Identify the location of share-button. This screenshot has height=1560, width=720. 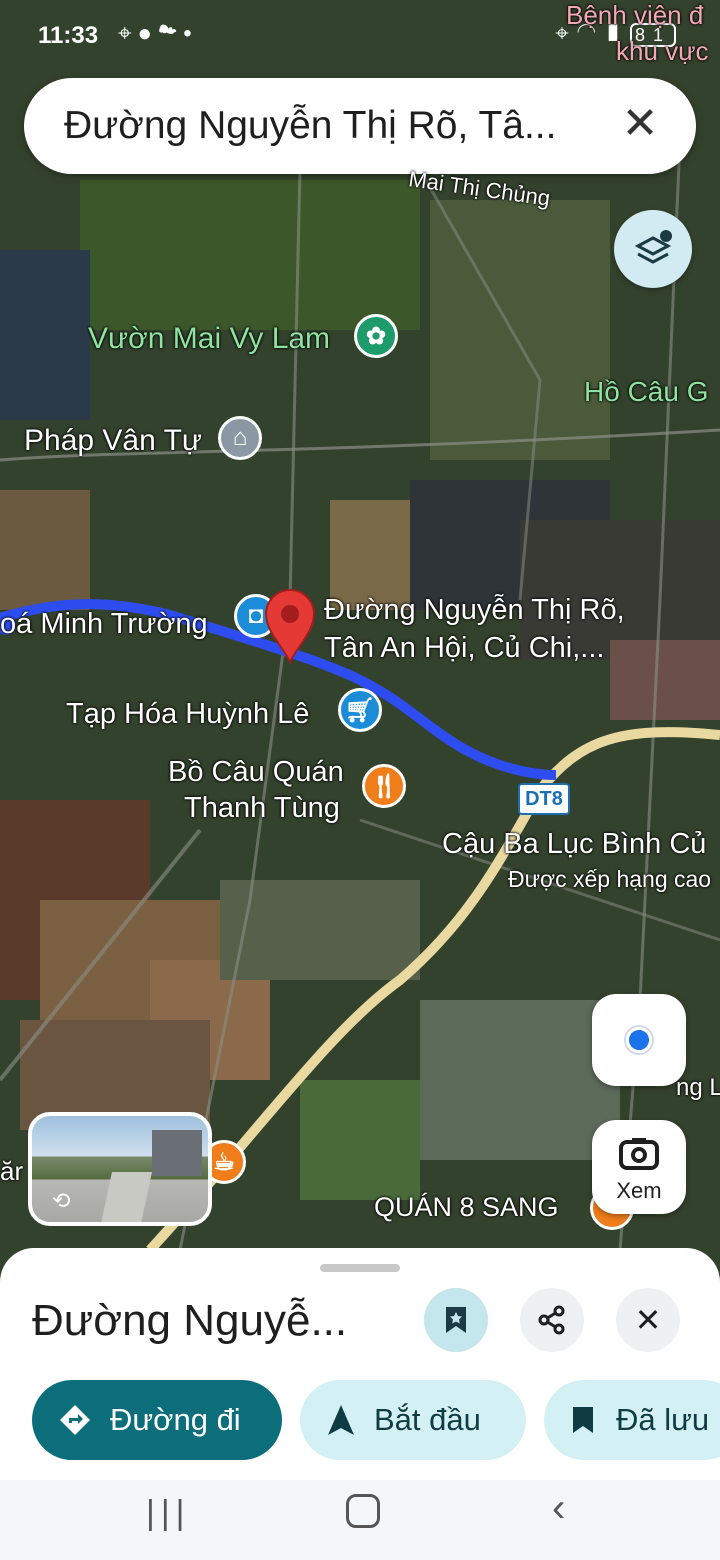
(552, 1320).